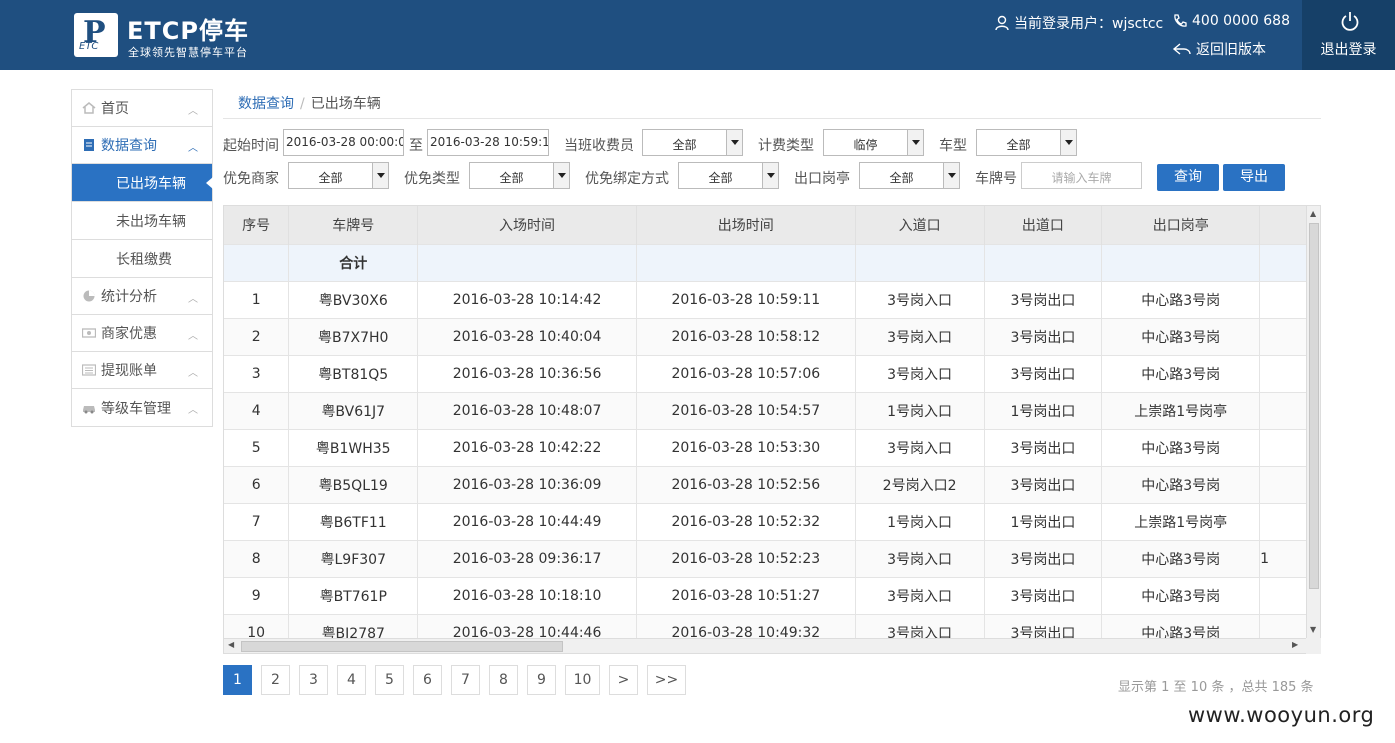 The width and height of the screenshot is (1395, 743). Describe the element at coordinates (353, 262) in the screenshot. I see `total-label: 合计` at that location.